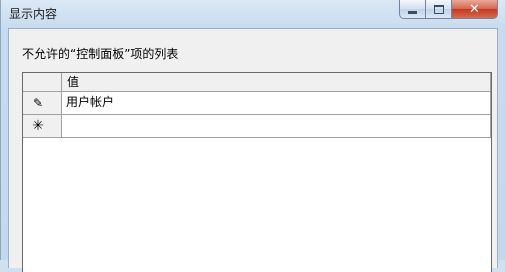 This screenshot has width=505, height=272. What do you see at coordinates (38, 103) in the screenshot?
I see `pencil-icon: ✎` at bounding box center [38, 103].